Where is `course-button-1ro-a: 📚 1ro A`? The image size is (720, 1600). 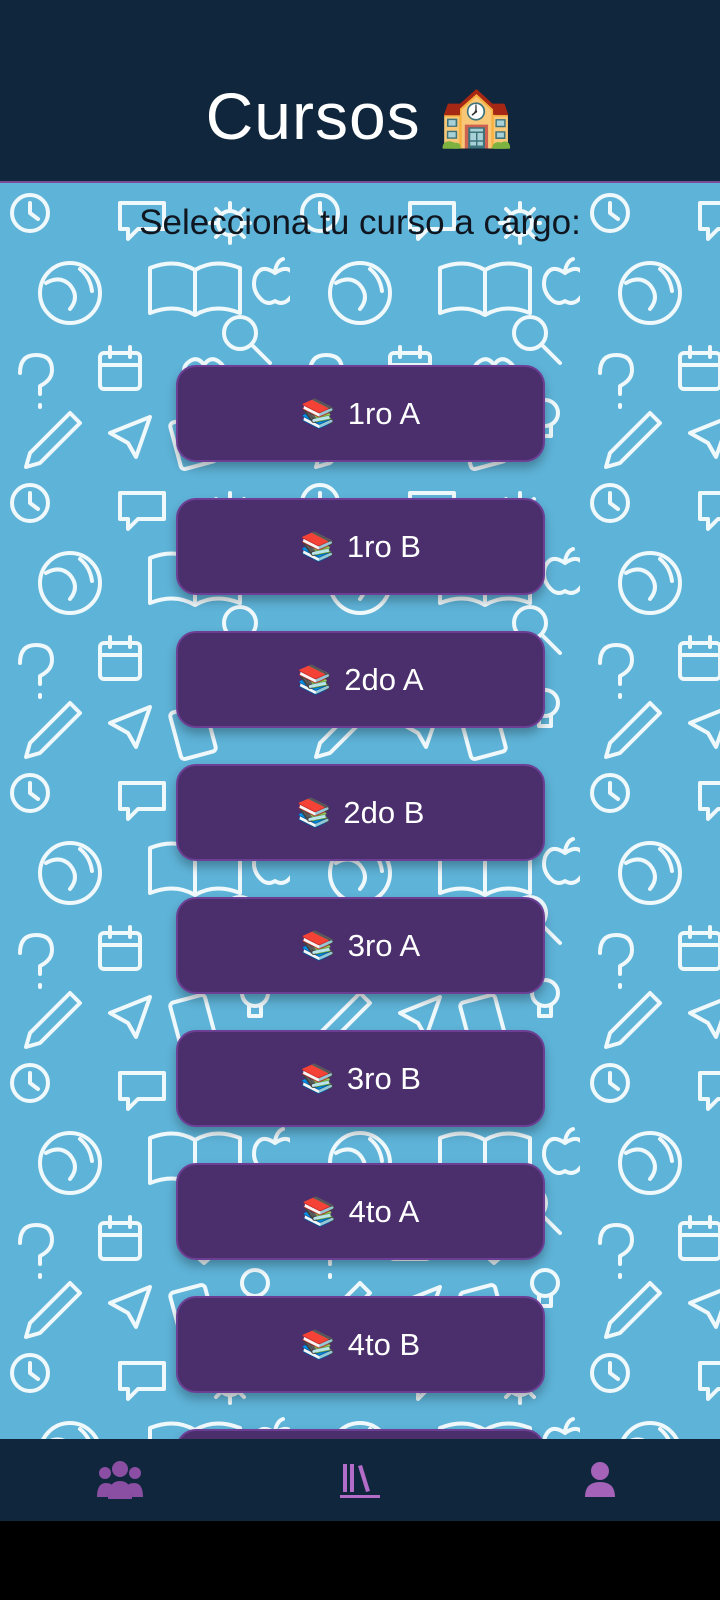 course-button-1ro-a: 📚 1ro A is located at coordinates (360, 413).